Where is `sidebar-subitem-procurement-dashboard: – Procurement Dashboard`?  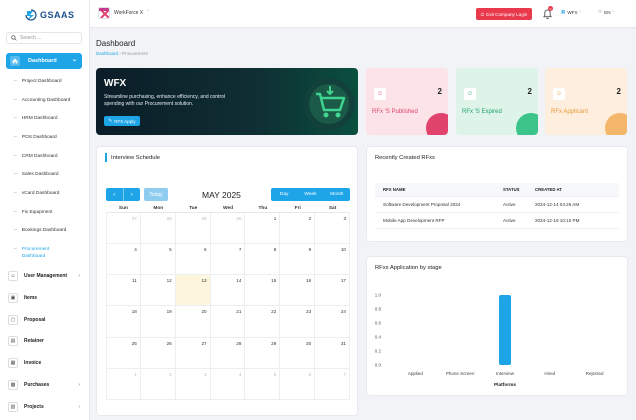 sidebar-subitem-procurement-dashboard: – Procurement Dashboard is located at coordinates (34, 253).